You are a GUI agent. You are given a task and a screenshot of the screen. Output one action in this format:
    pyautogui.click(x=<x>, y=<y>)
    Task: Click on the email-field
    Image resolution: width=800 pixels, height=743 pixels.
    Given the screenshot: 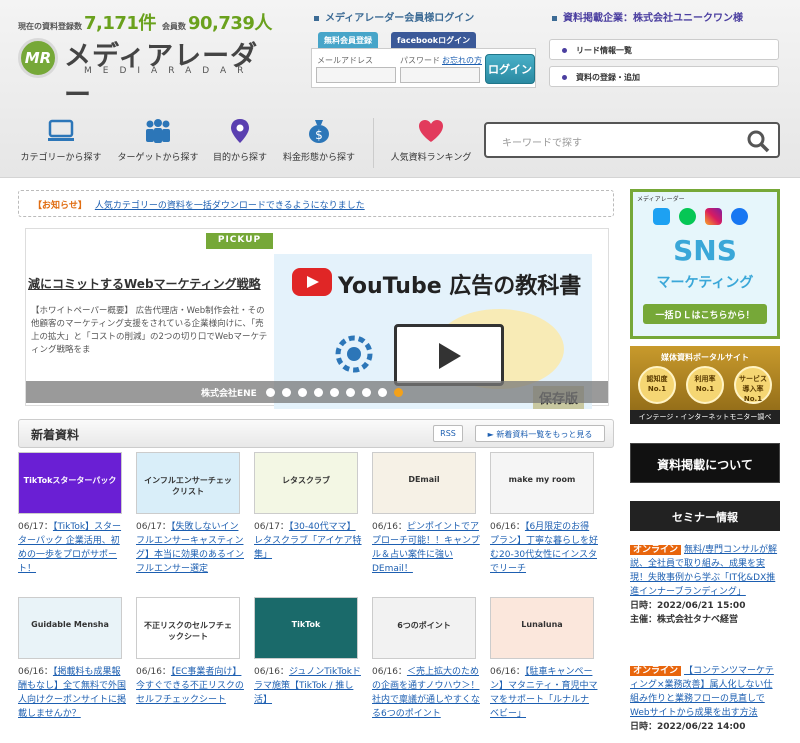 What is the action you would take?
    pyautogui.click(x=356, y=75)
    